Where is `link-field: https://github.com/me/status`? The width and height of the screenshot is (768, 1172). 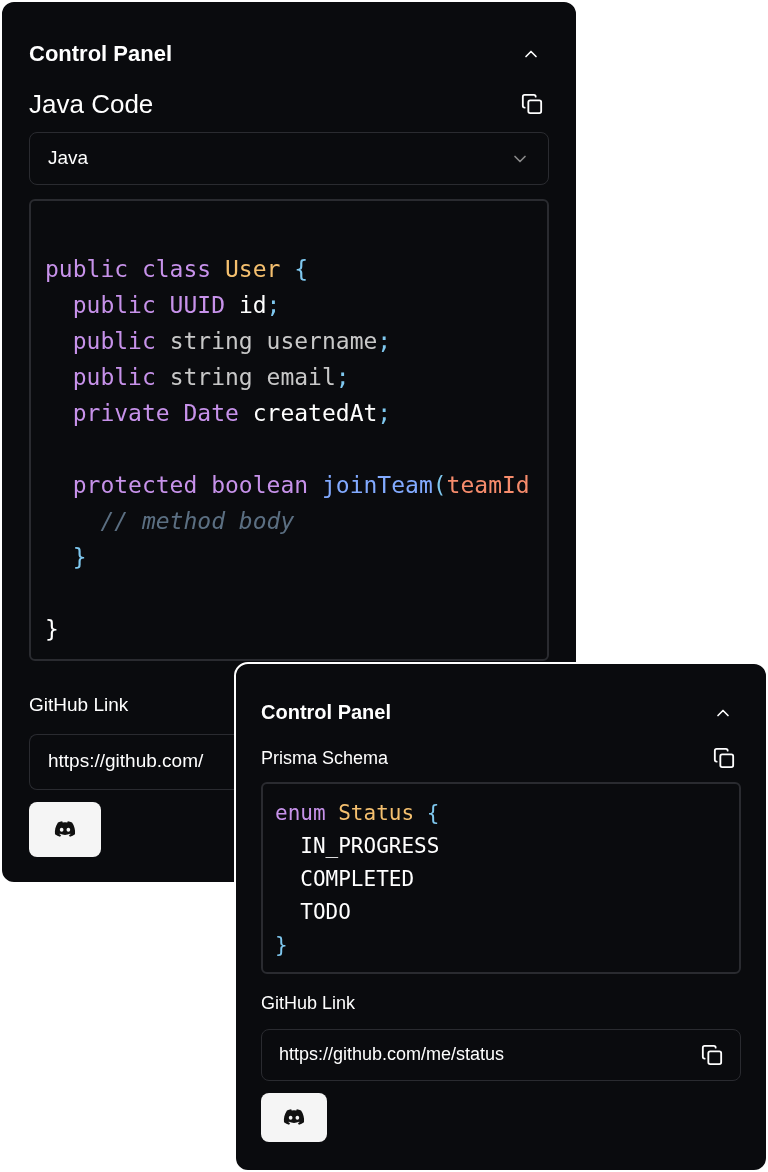 link-field: https://github.com/me/status is located at coordinates (501, 1054).